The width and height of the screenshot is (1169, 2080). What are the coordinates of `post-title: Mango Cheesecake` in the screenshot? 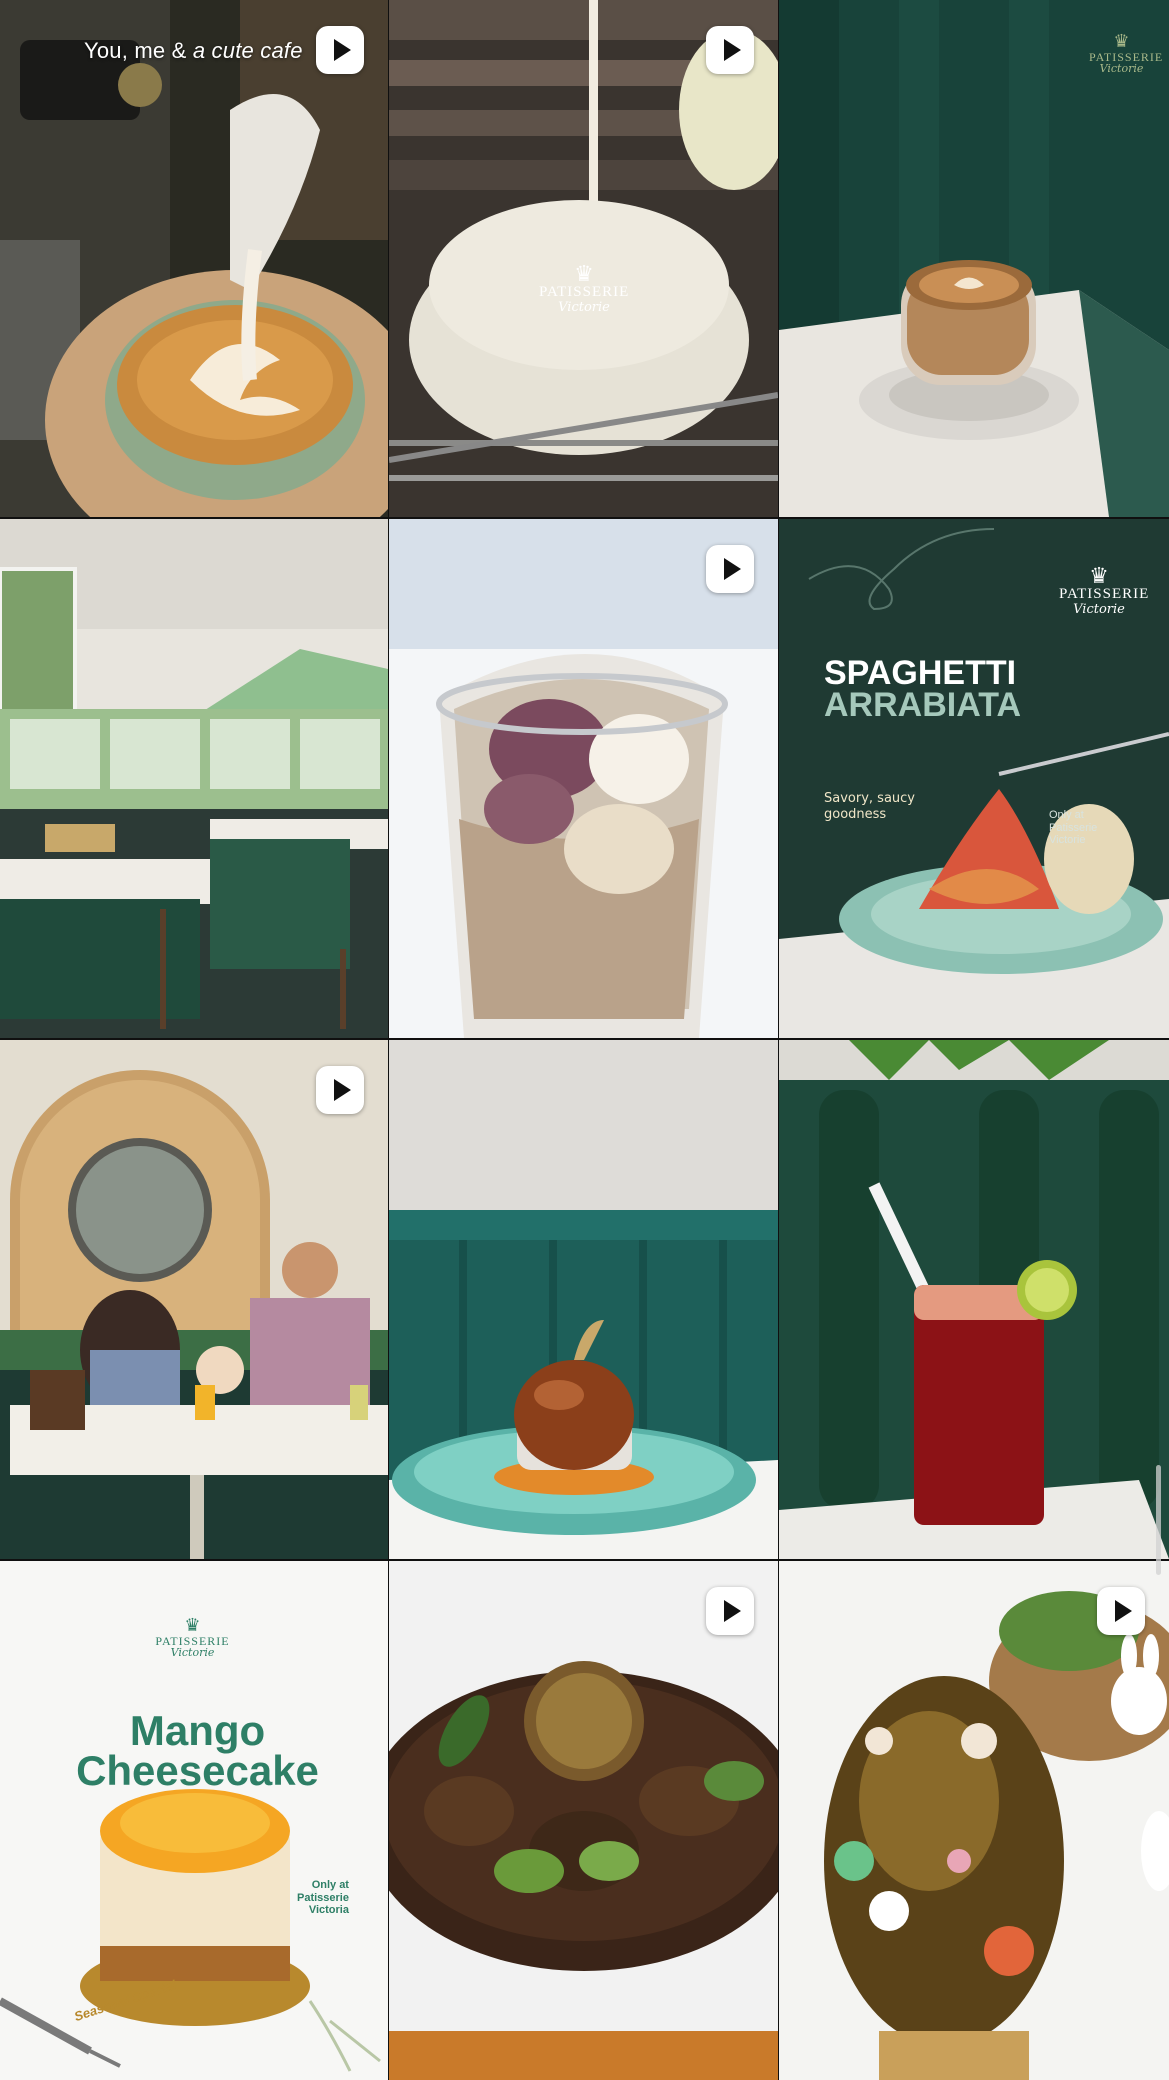 It's located at (197, 1750).